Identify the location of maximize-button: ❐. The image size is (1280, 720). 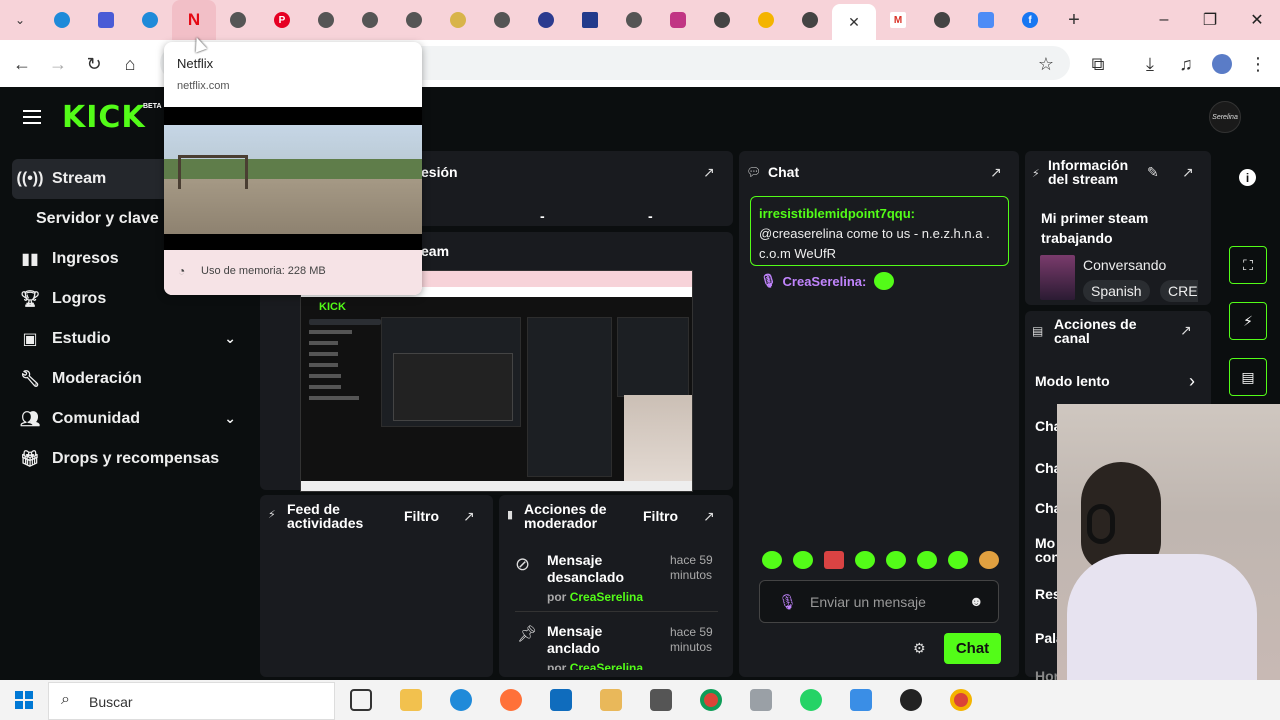
(1210, 20).